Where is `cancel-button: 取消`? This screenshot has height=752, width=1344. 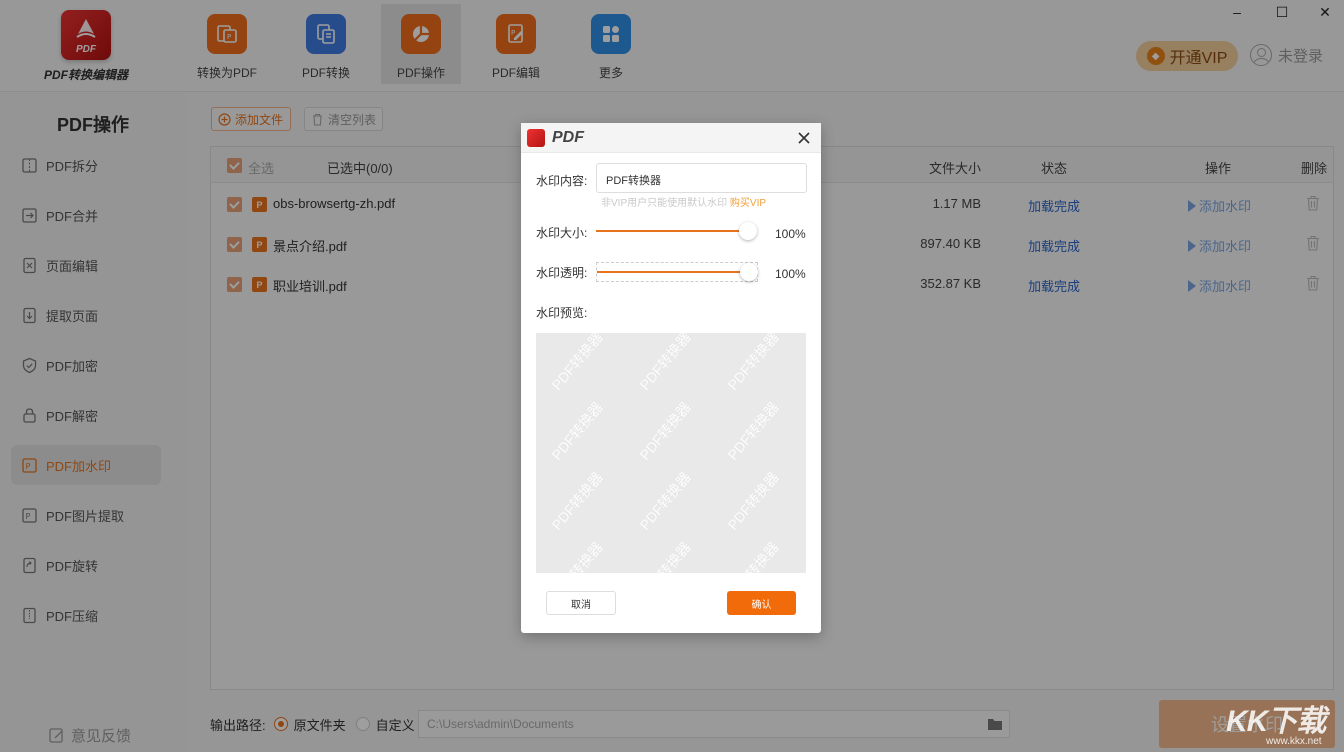 cancel-button: 取消 is located at coordinates (581, 603).